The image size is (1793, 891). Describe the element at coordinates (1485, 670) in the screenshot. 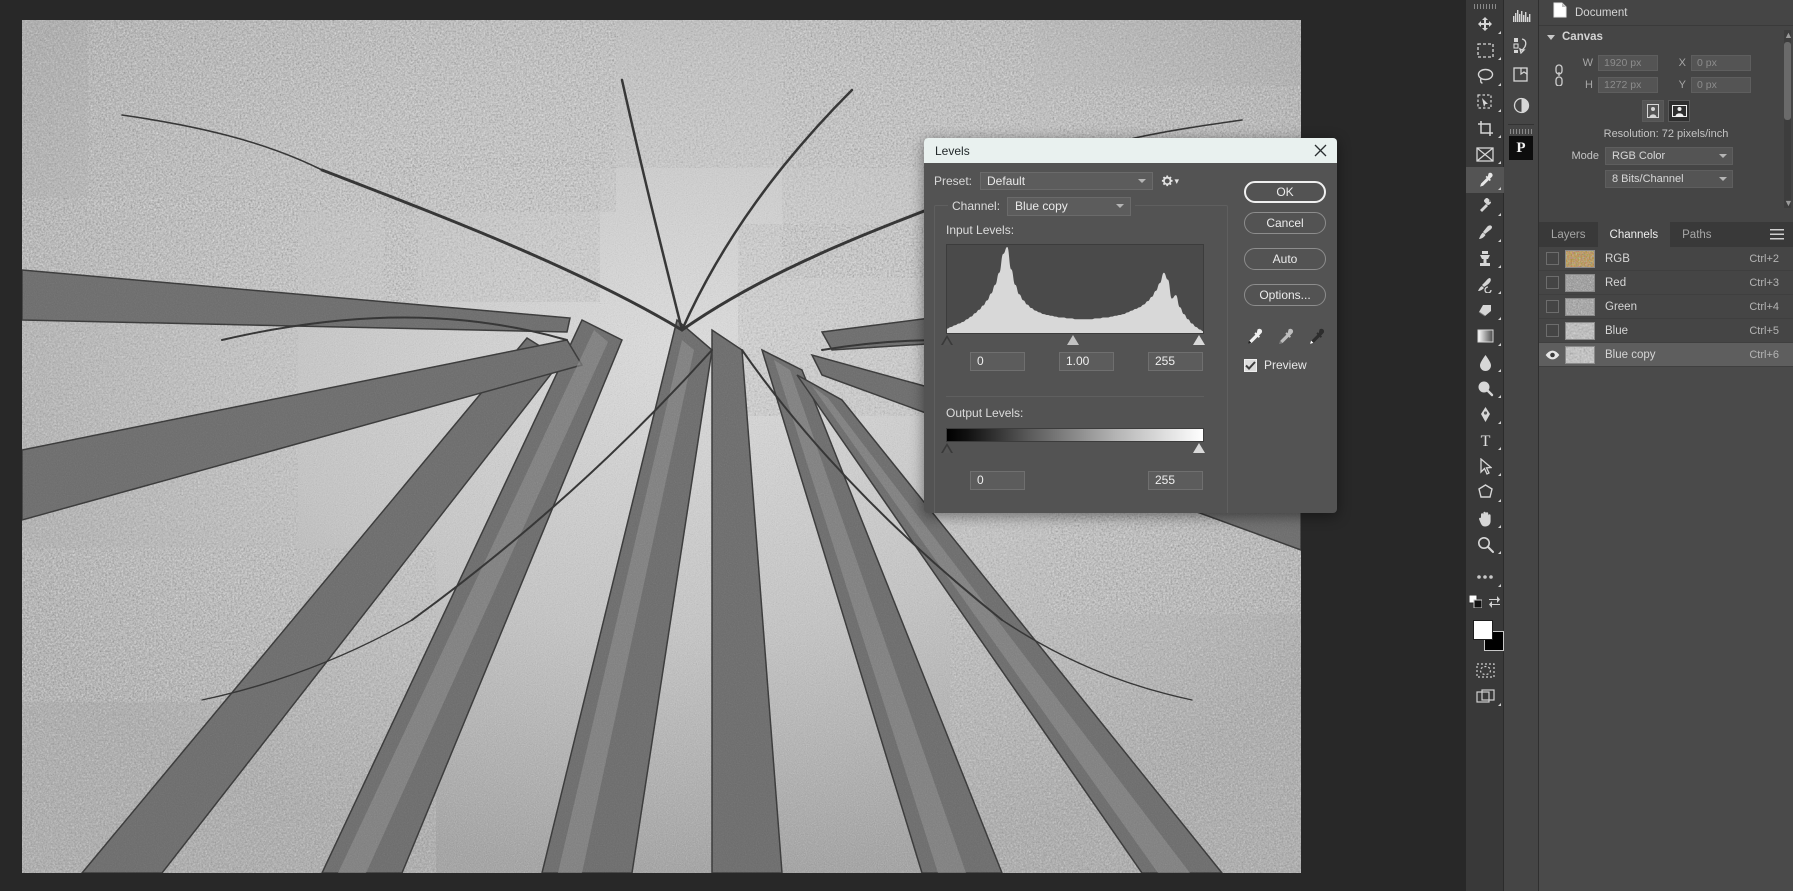

I see `quick-mask-mode-icon` at that location.